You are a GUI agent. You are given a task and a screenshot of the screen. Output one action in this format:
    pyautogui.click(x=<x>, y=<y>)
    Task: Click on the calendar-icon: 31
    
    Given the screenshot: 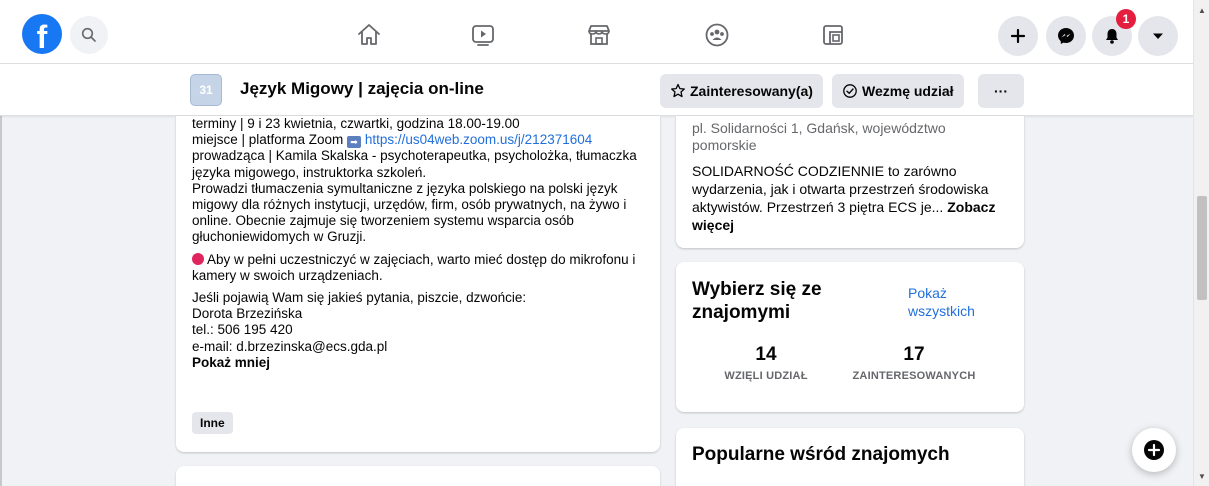 What is the action you would take?
    pyautogui.click(x=206, y=90)
    